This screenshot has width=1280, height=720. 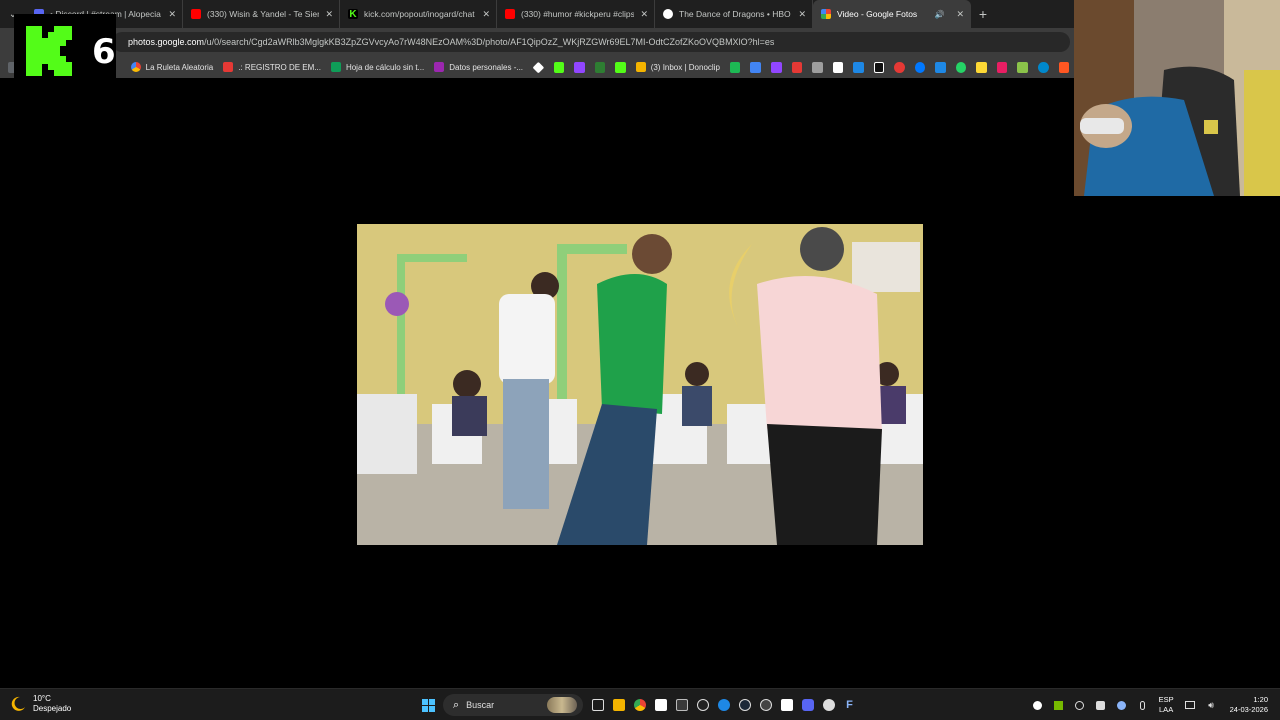 I want to click on recorder-icon, so click(x=765, y=705).